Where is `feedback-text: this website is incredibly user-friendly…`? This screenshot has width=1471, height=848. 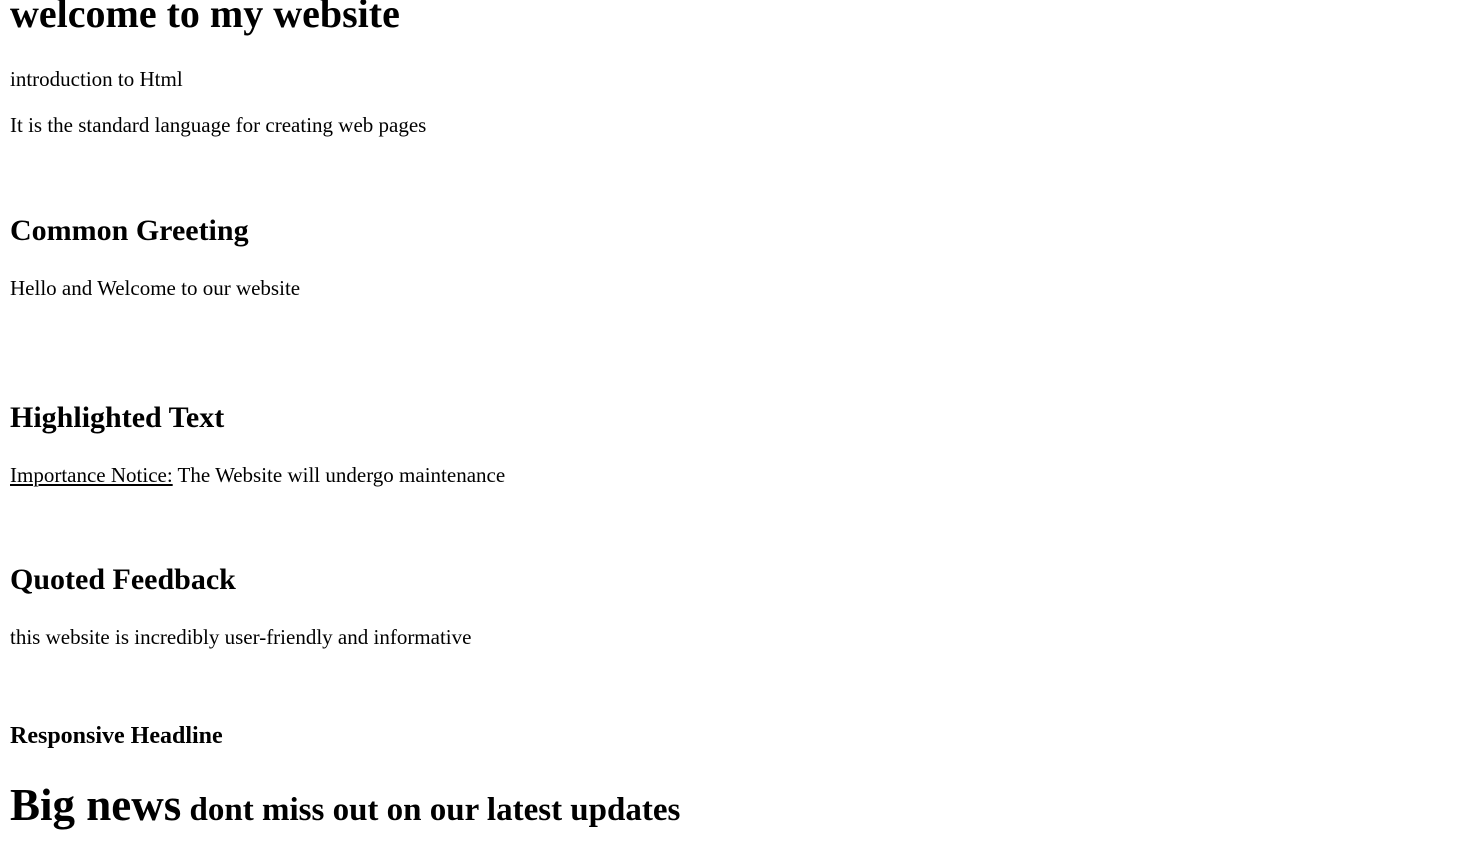 feedback-text: this website is incredibly user-friendly… is located at coordinates (241, 637).